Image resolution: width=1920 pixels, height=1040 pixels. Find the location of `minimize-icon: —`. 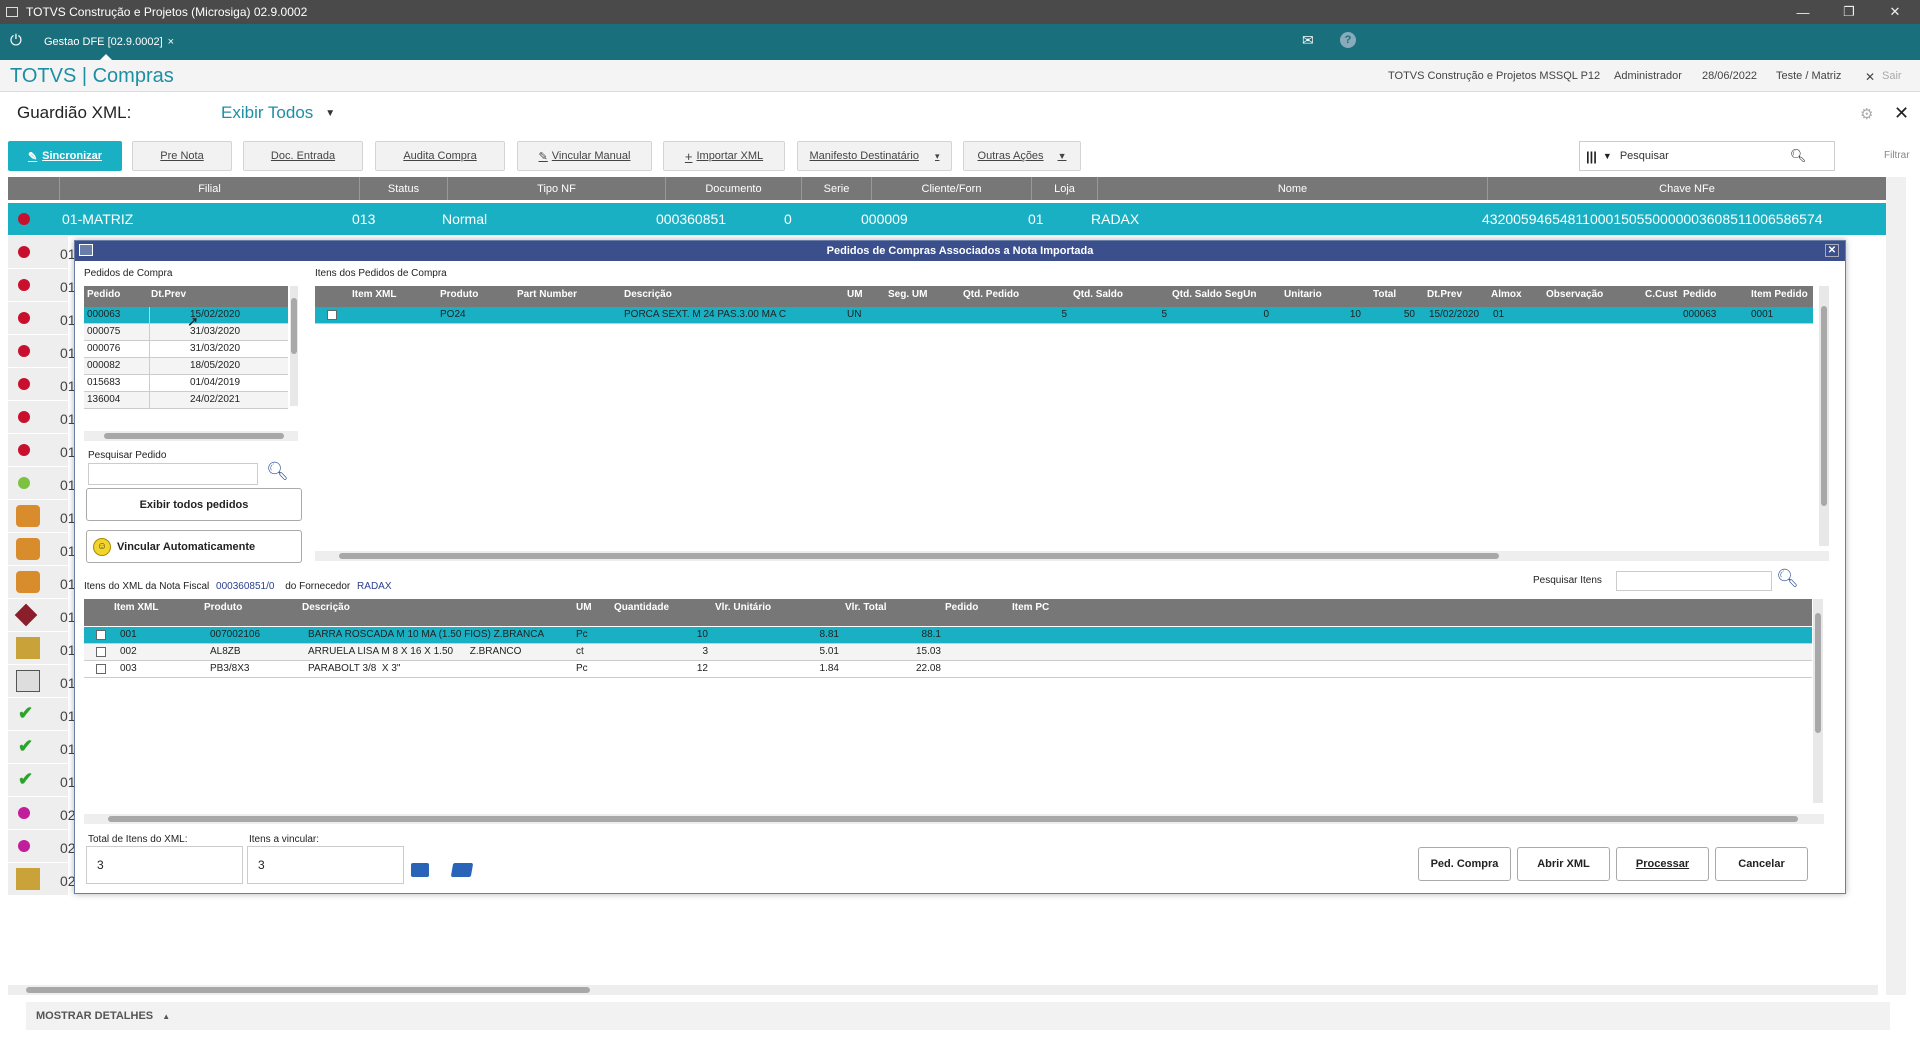

minimize-icon: — is located at coordinates (1803, 12).